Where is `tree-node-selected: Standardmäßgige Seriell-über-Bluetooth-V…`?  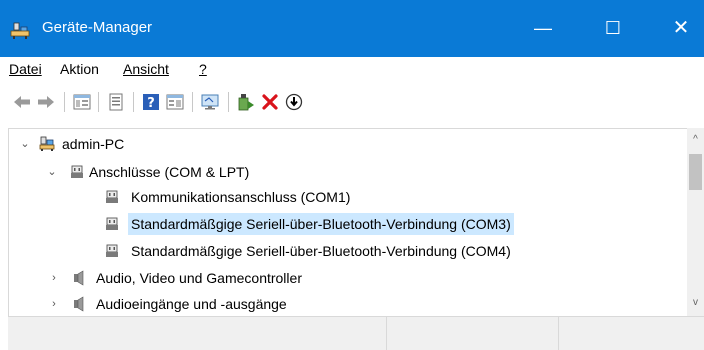
tree-node-selected: Standardmäßgige Seriell-über-Bluetooth-V… is located at coordinates (348, 224).